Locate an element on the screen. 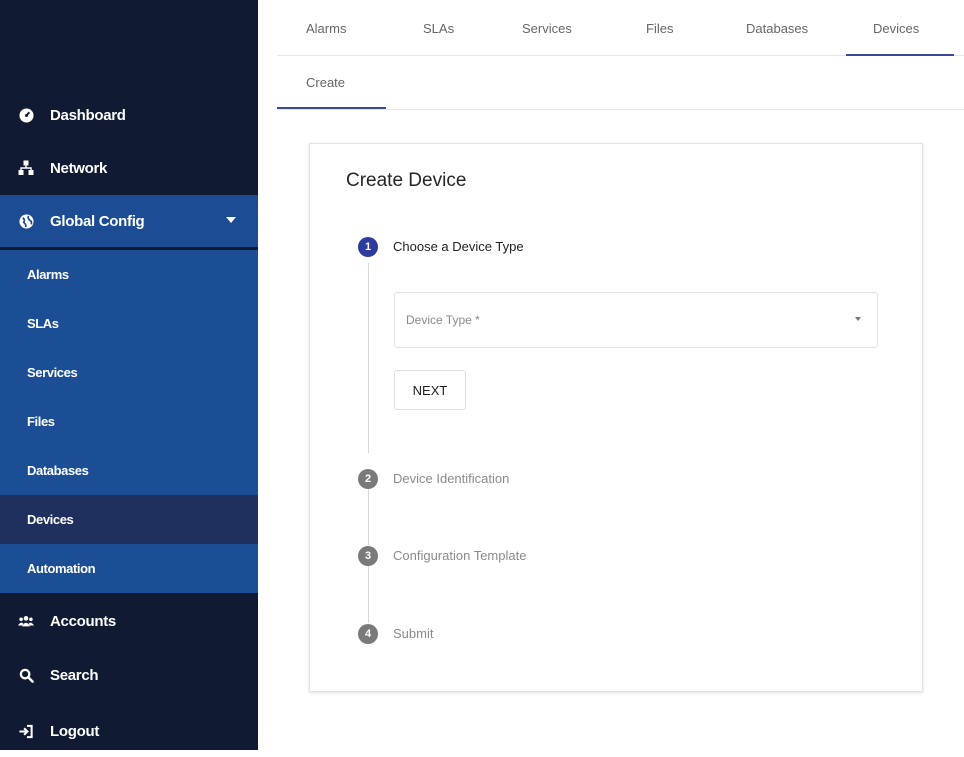  nav-logout-label: Logout is located at coordinates (75, 731).